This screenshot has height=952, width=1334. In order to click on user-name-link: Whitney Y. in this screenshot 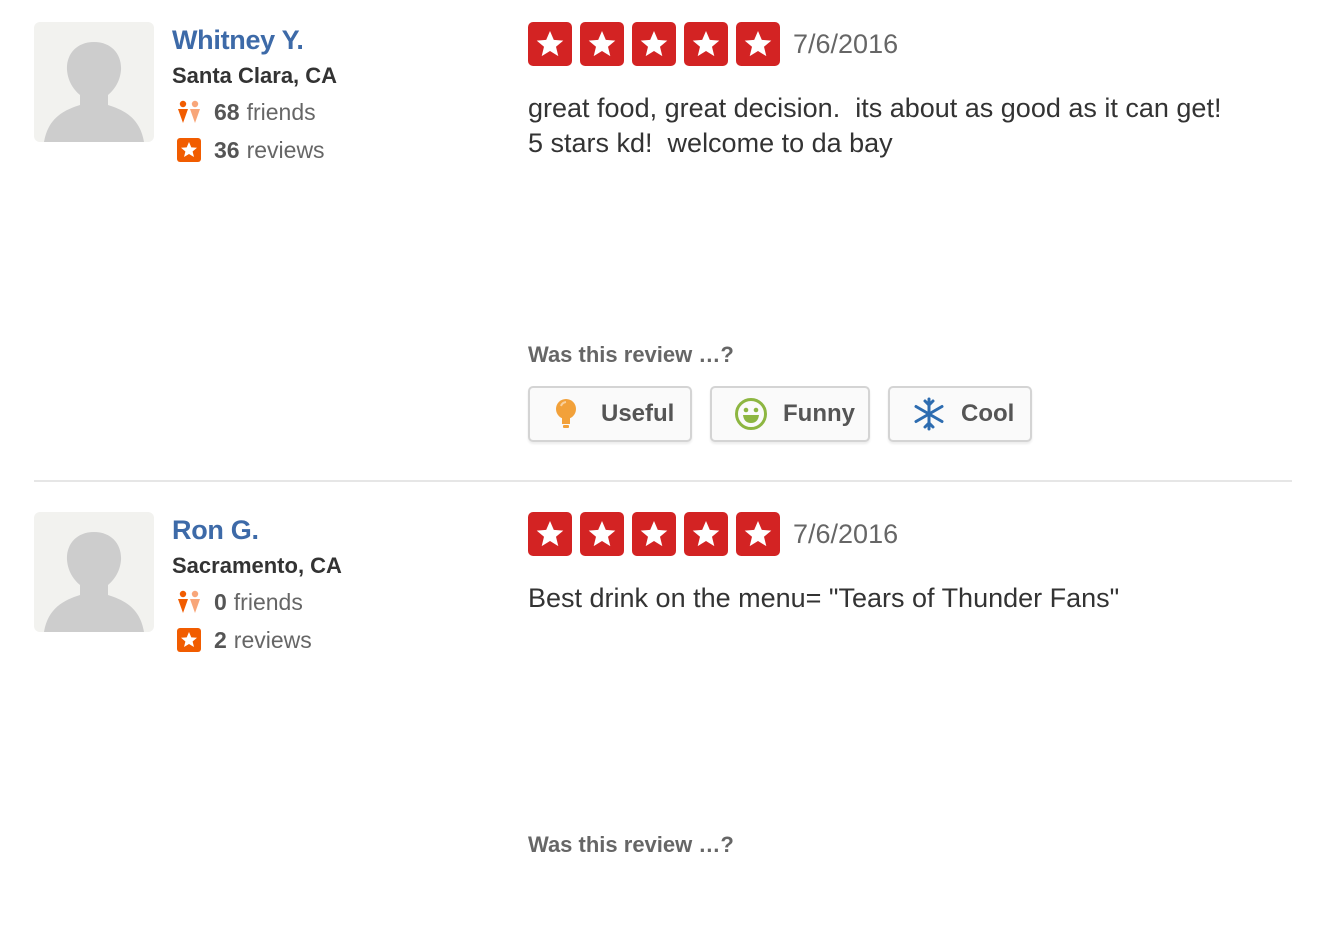, I will do `click(322, 40)`.